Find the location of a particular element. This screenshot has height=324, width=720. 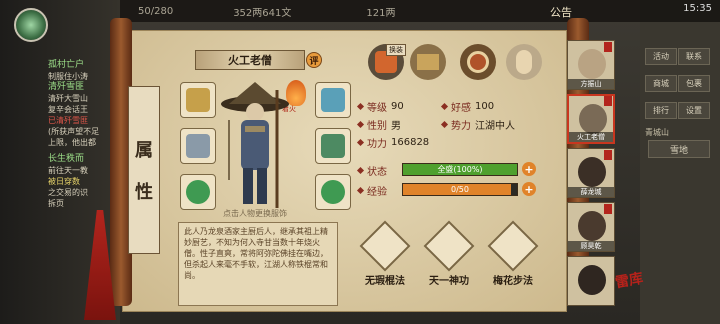

gender-label: 性别 is located at coordinates (377, 126).